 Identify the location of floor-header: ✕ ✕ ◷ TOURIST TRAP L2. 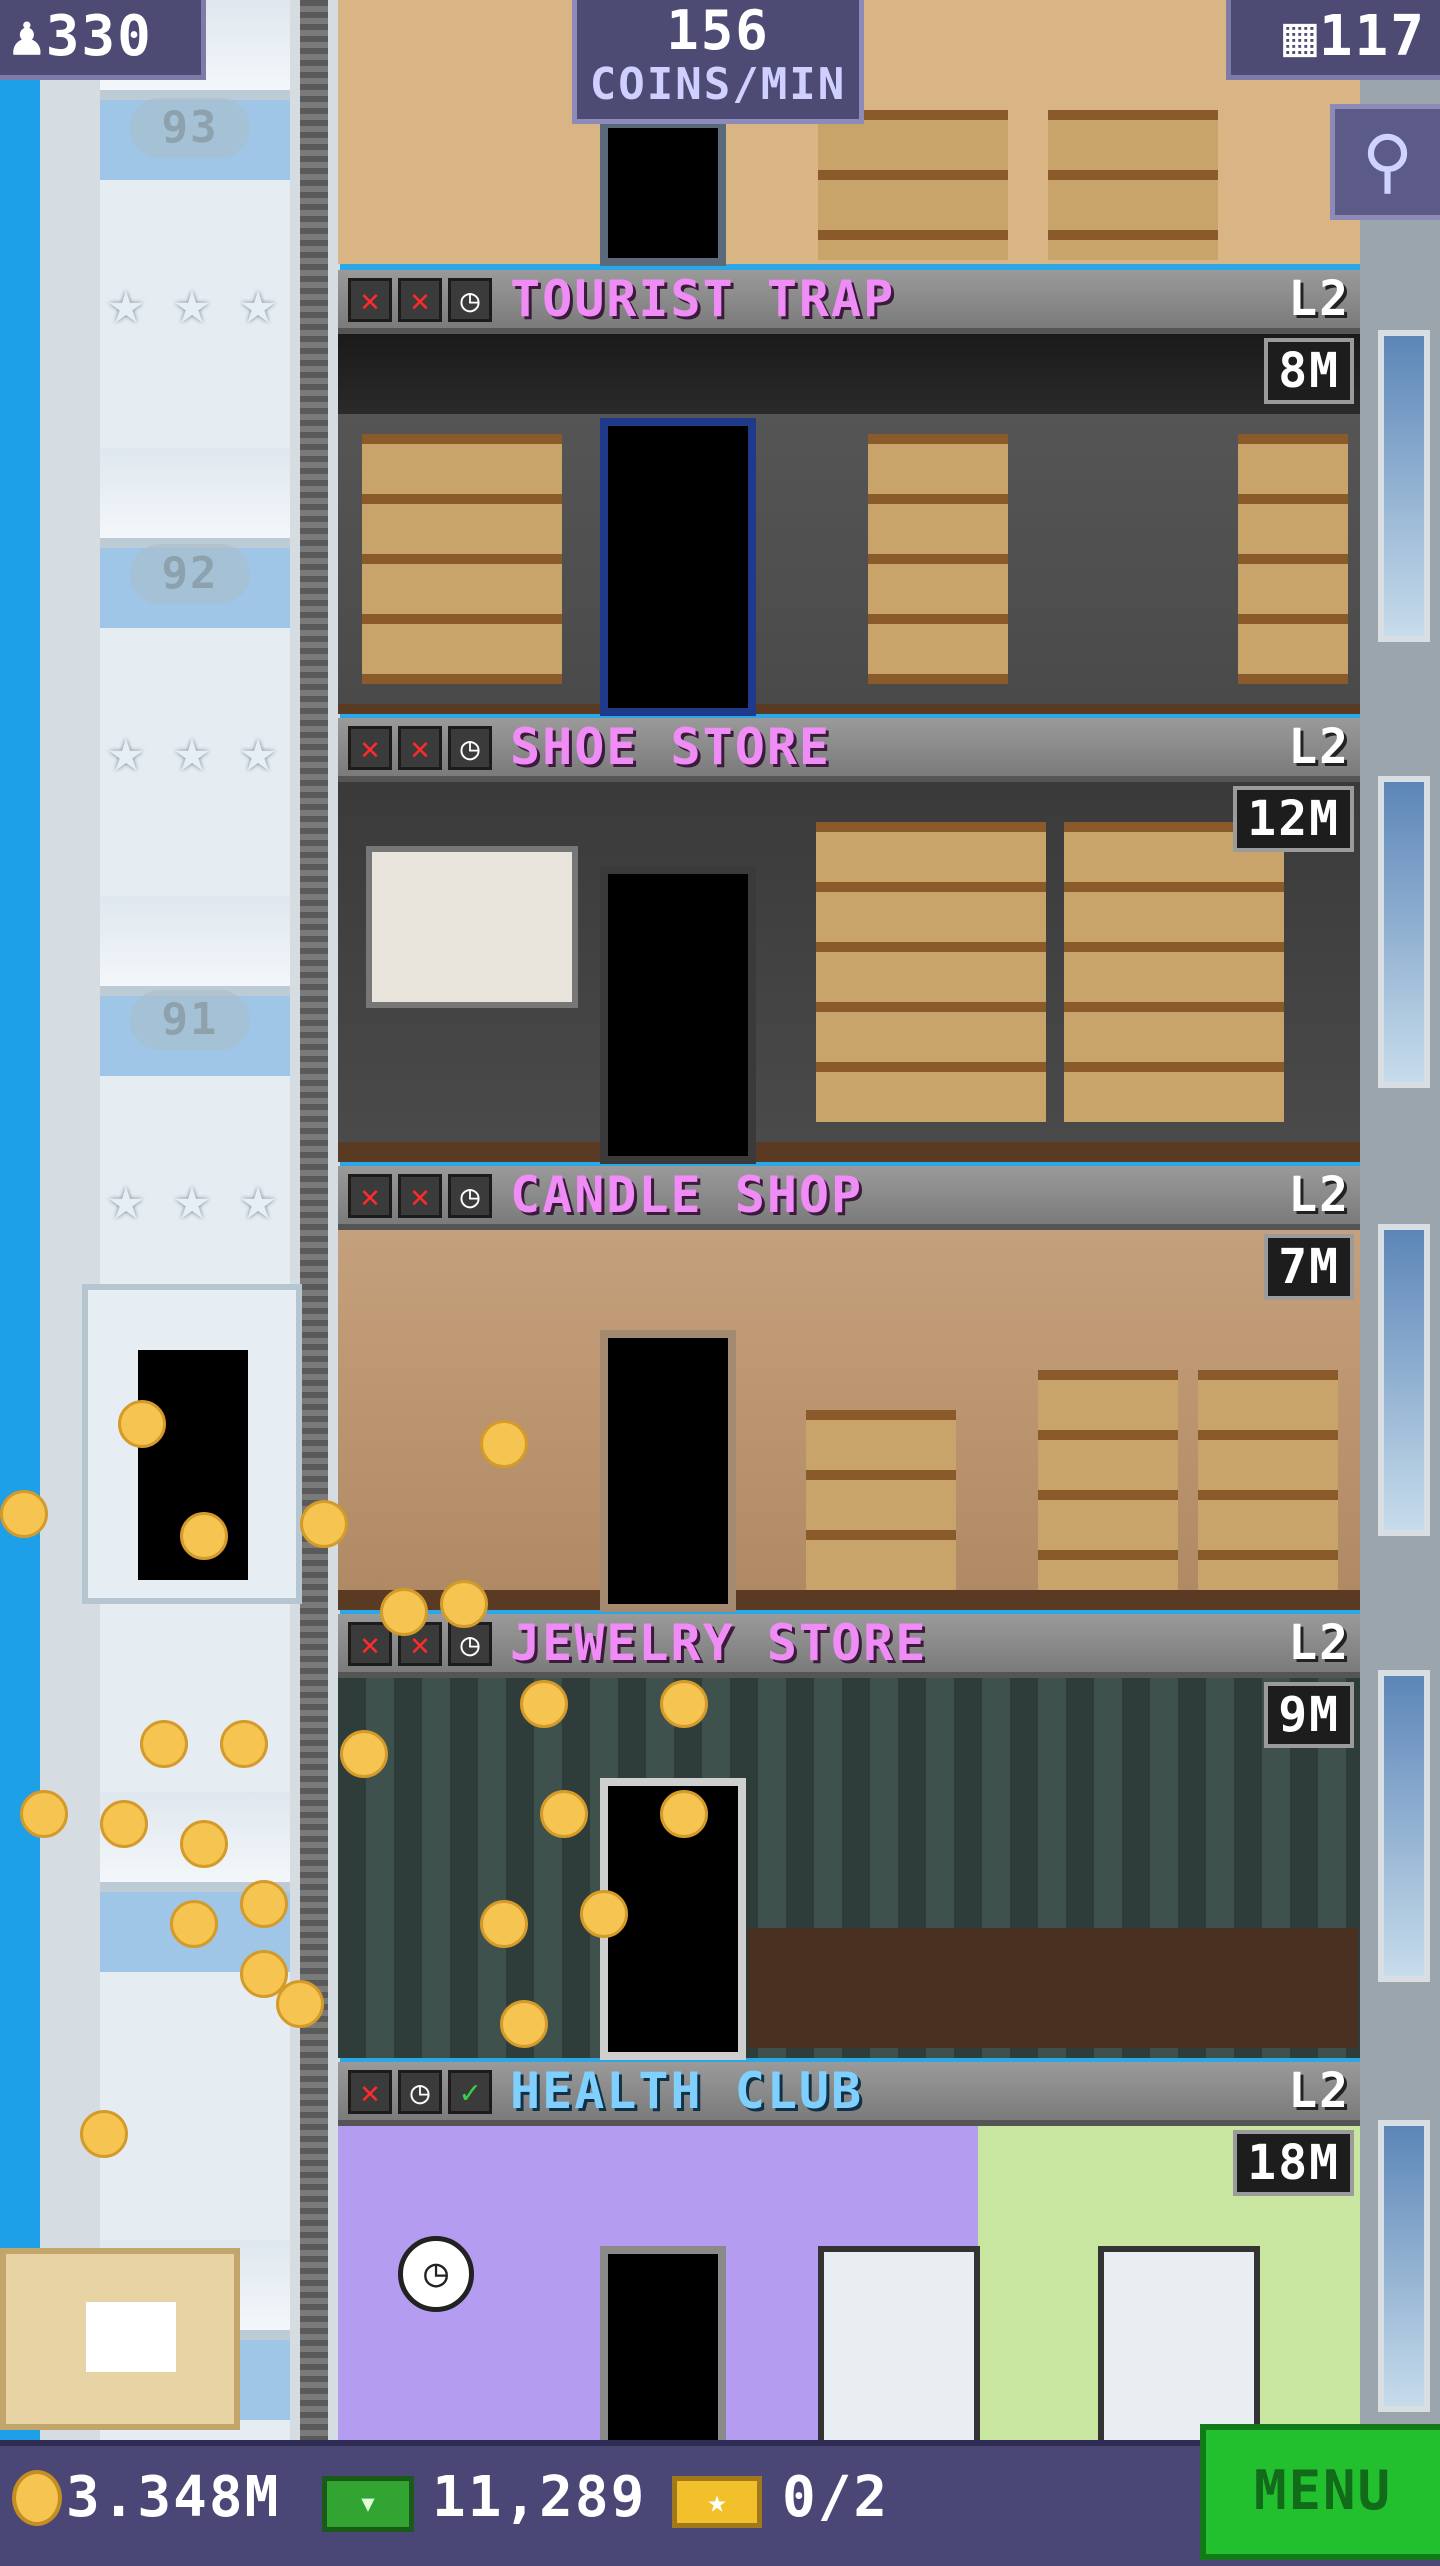
(849, 302).